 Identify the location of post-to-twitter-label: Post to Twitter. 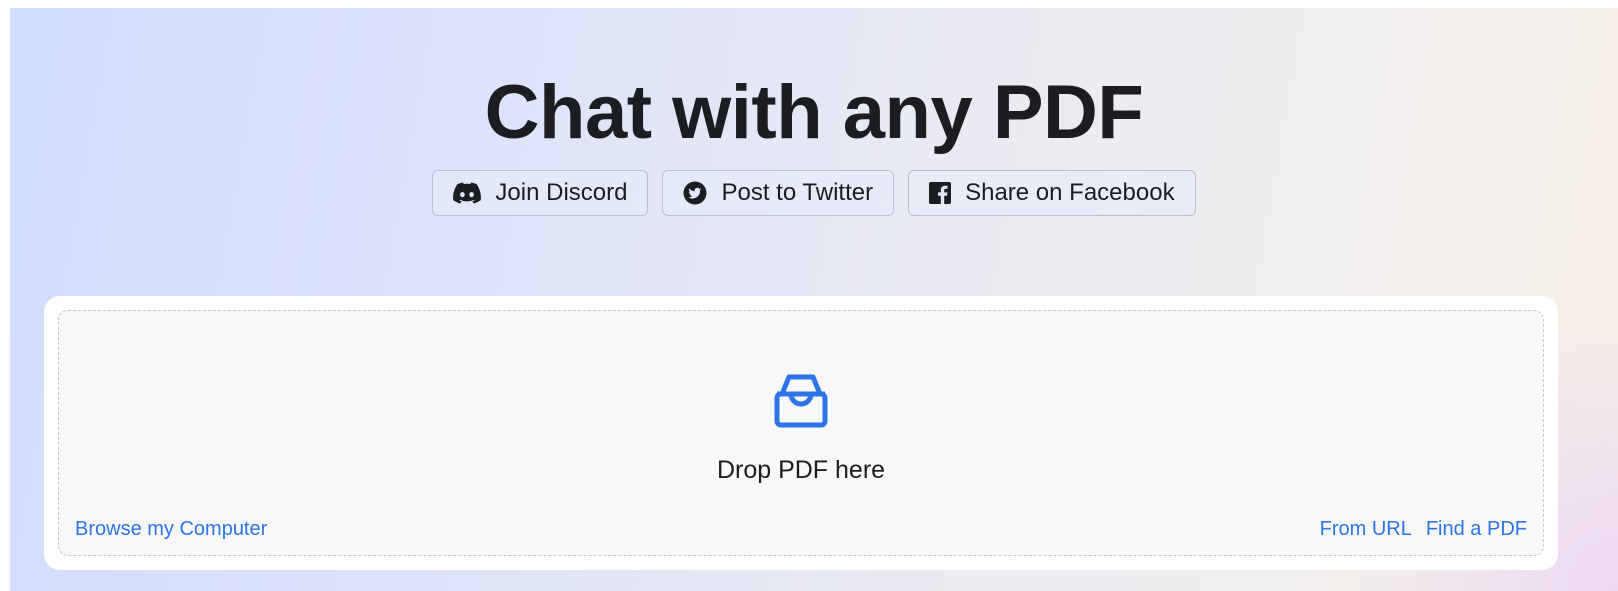
(797, 192).